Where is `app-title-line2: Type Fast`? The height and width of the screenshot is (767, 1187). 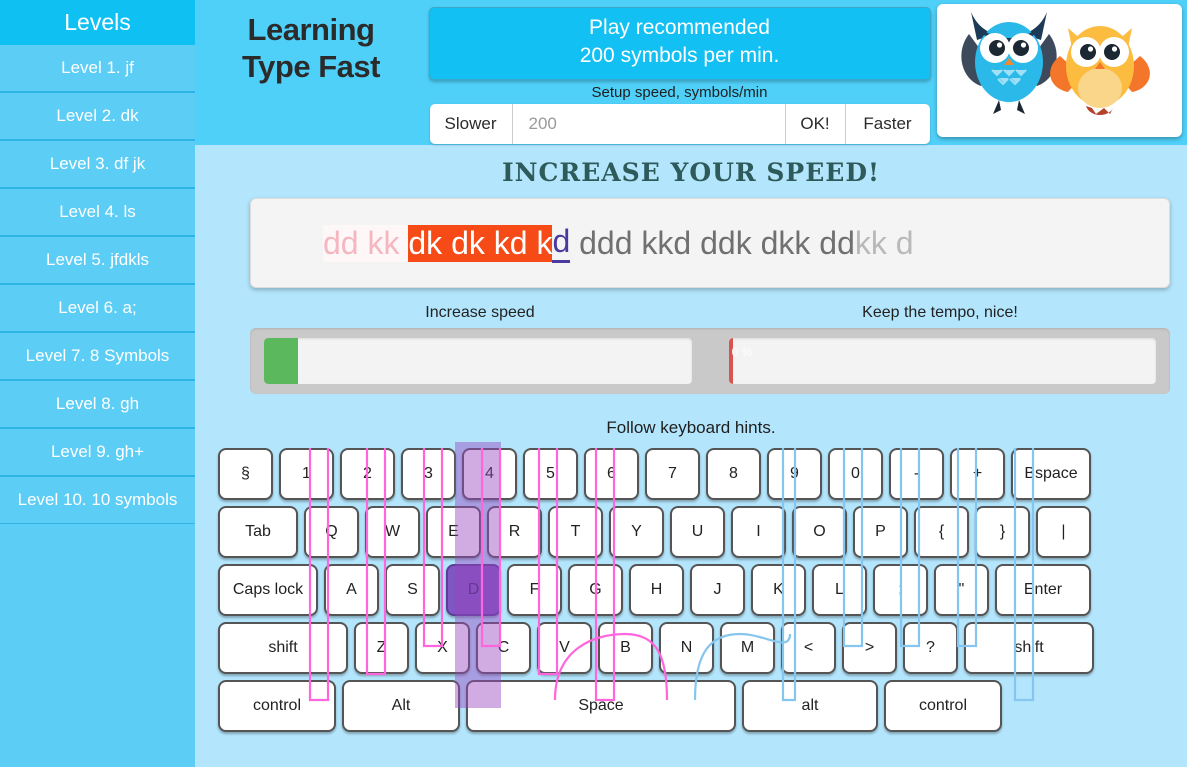 app-title-line2: Type Fast is located at coordinates (311, 66).